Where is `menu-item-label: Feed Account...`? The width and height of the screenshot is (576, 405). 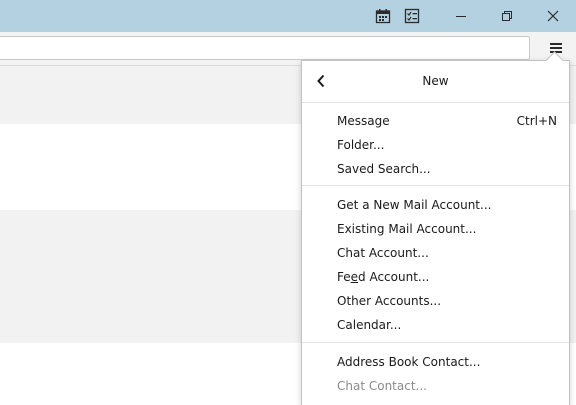
menu-item-label: Feed Account... is located at coordinates (383, 277).